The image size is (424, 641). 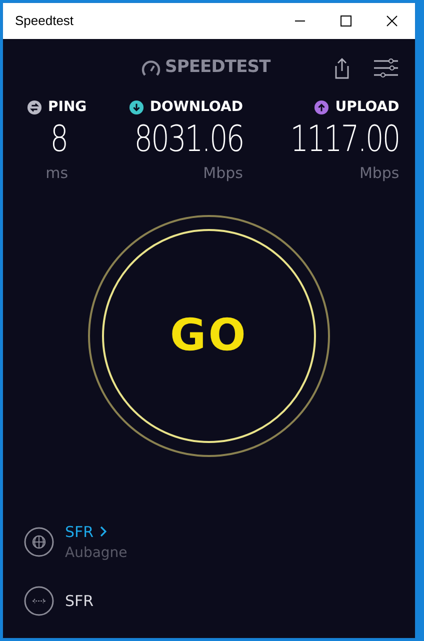 What do you see at coordinates (345, 140) in the screenshot?
I see `metric-value: 1117.00` at bounding box center [345, 140].